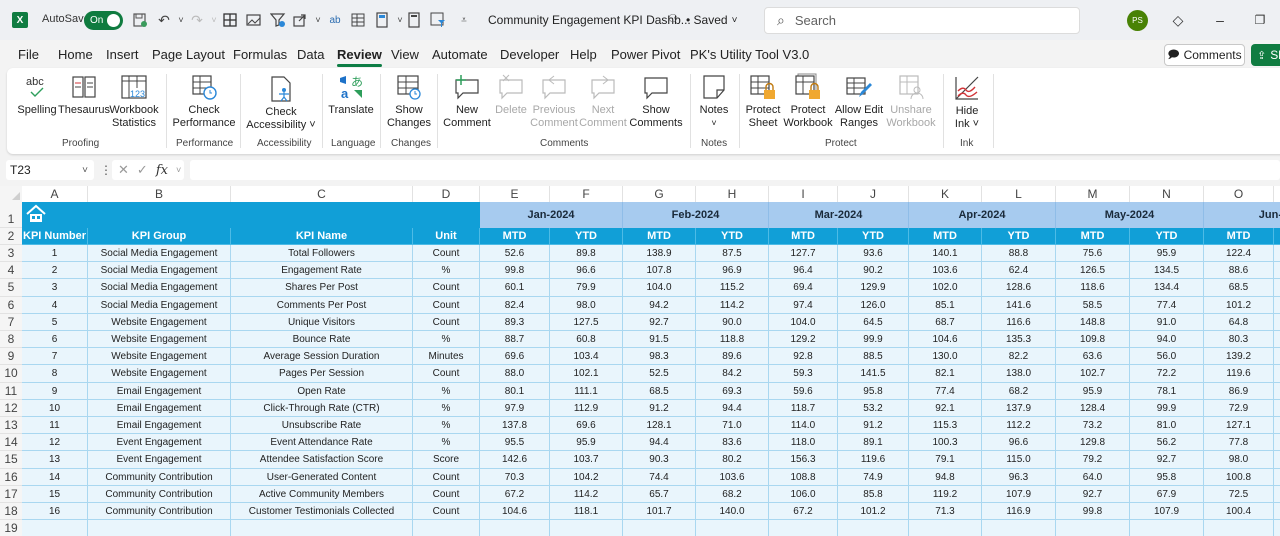  I want to click on kpi-group-cell: Website Engagement, so click(159, 322).